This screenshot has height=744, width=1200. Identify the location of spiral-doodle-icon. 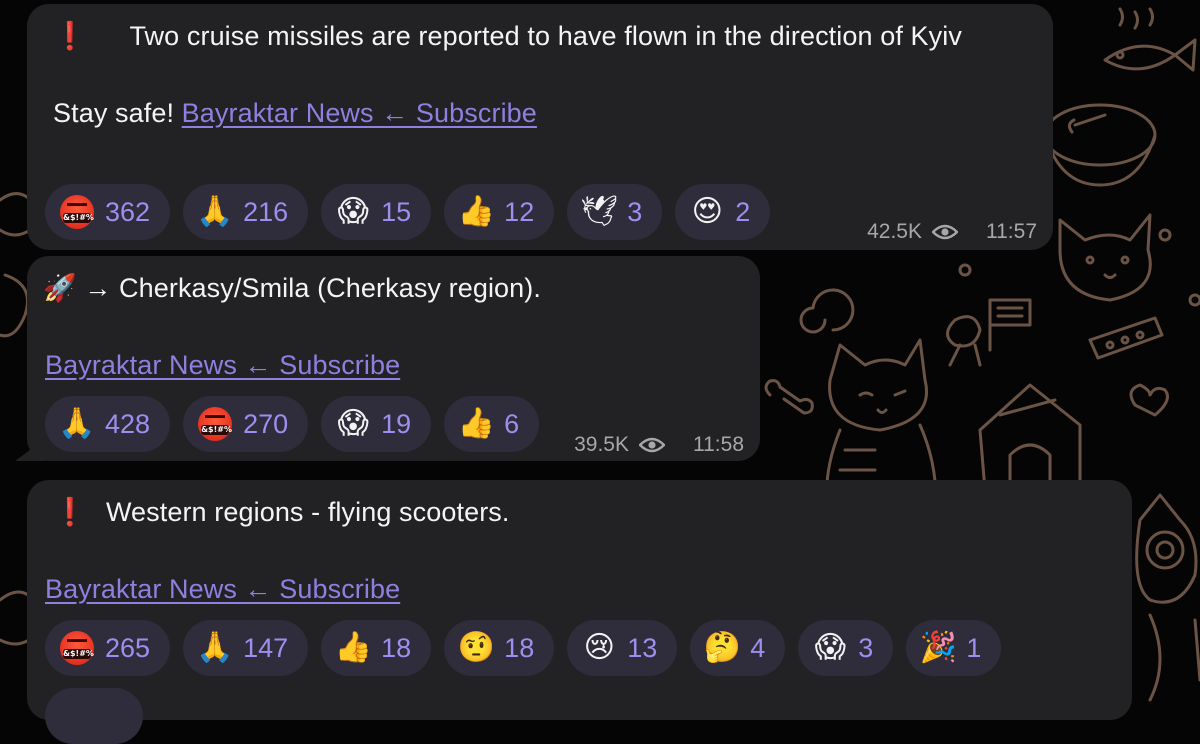
(827, 311).